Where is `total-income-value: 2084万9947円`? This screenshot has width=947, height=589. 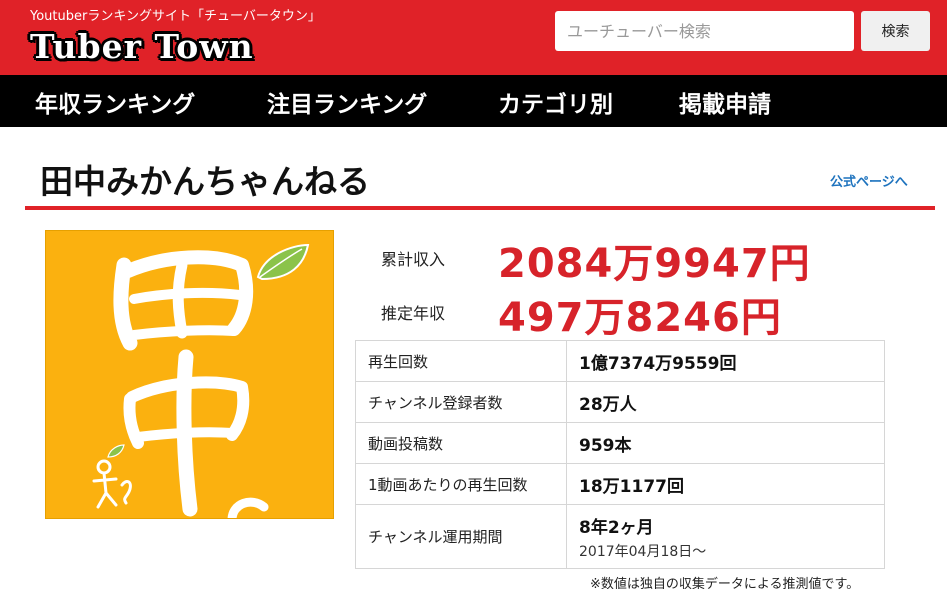 total-income-value: 2084万9947円 is located at coordinates (654, 264).